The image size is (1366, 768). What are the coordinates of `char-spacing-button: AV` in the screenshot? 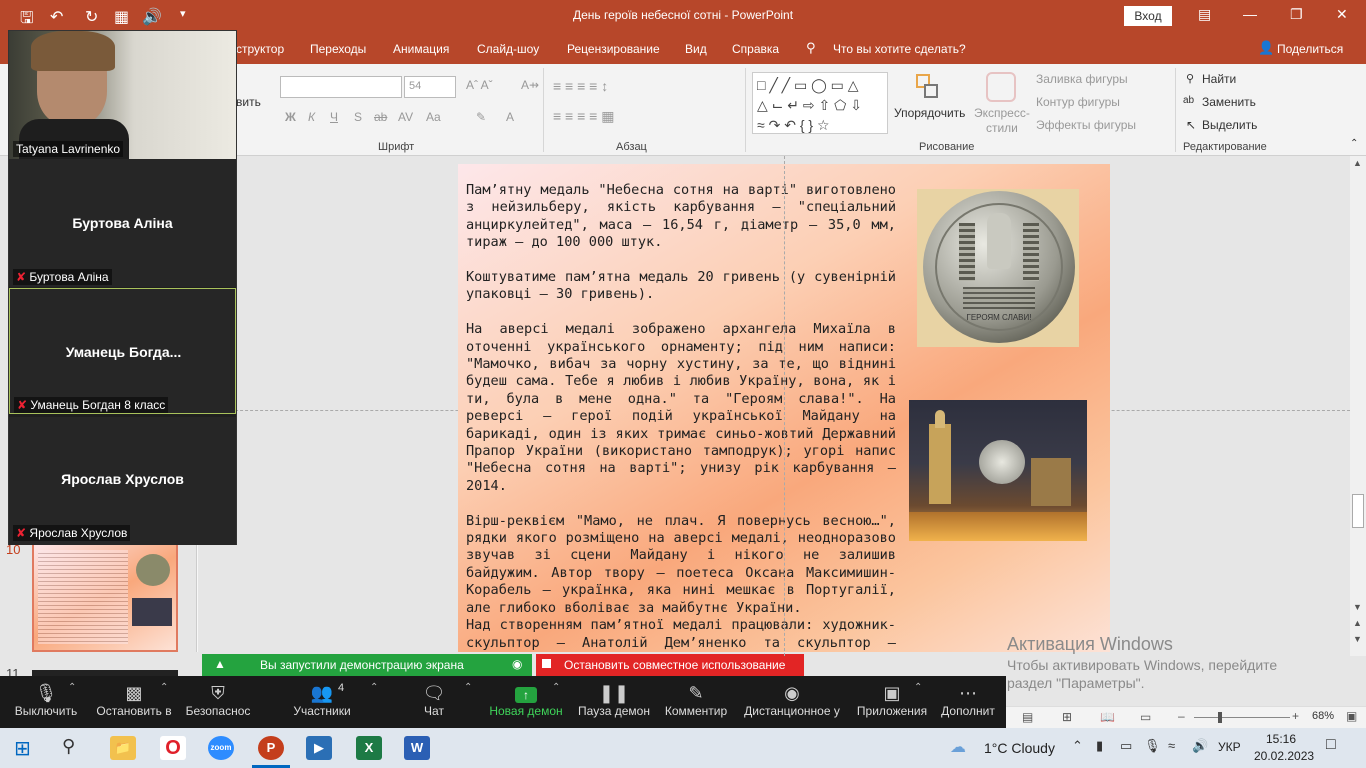 It's located at (405, 117).